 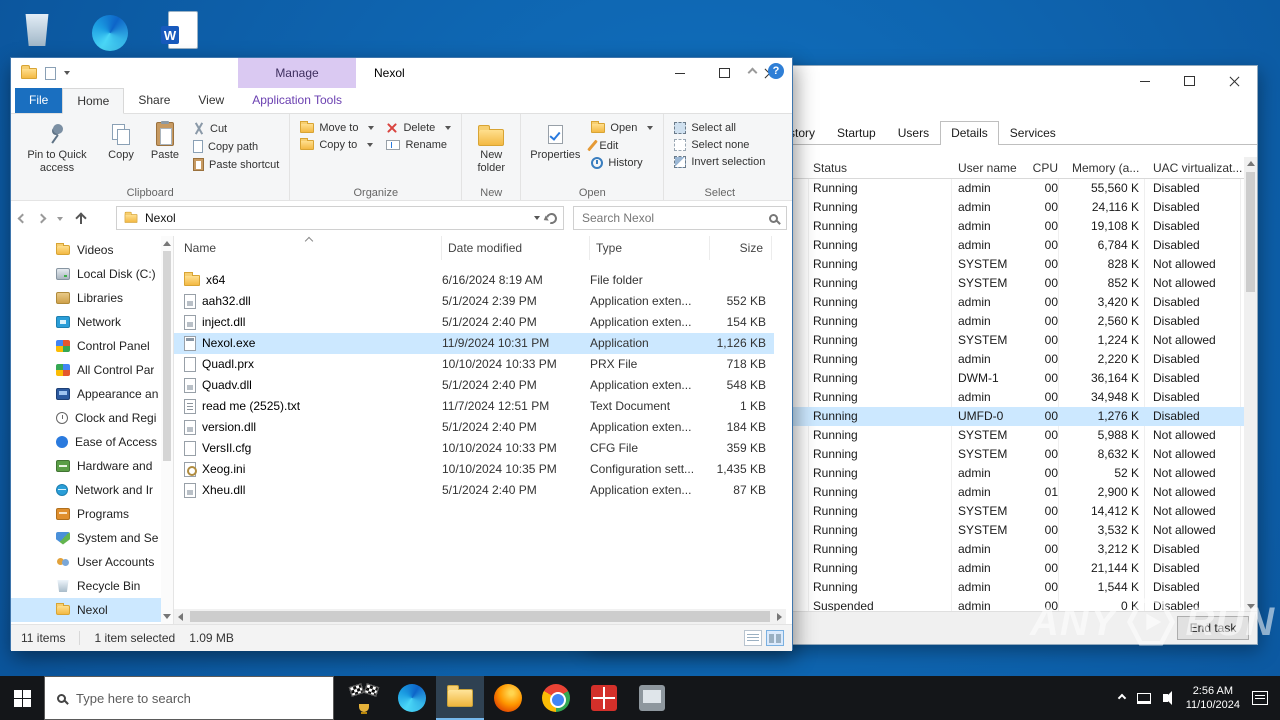 What do you see at coordinates (537, 218) in the screenshot?
I see `address-dropdown-caret-icon` at bounding box center [537, 218].